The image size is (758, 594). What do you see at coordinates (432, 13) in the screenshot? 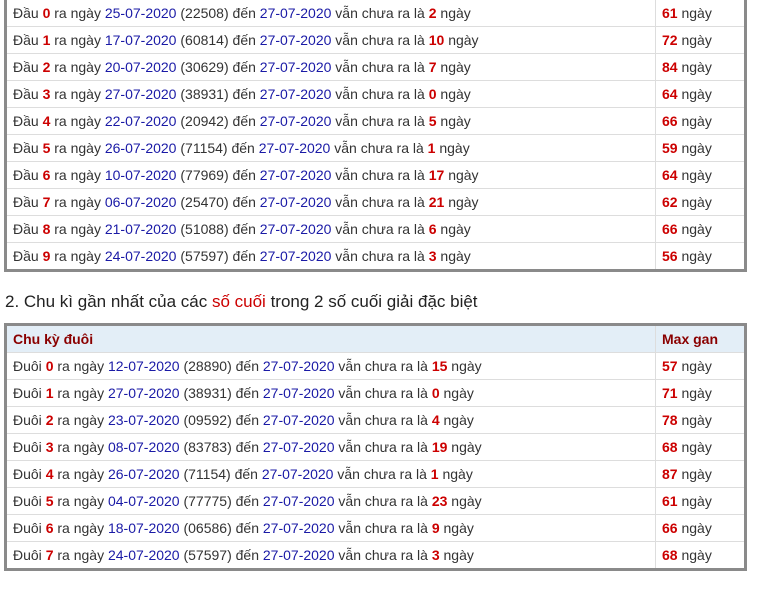
I see `days-count: 2` at bounding box center [432, 13].